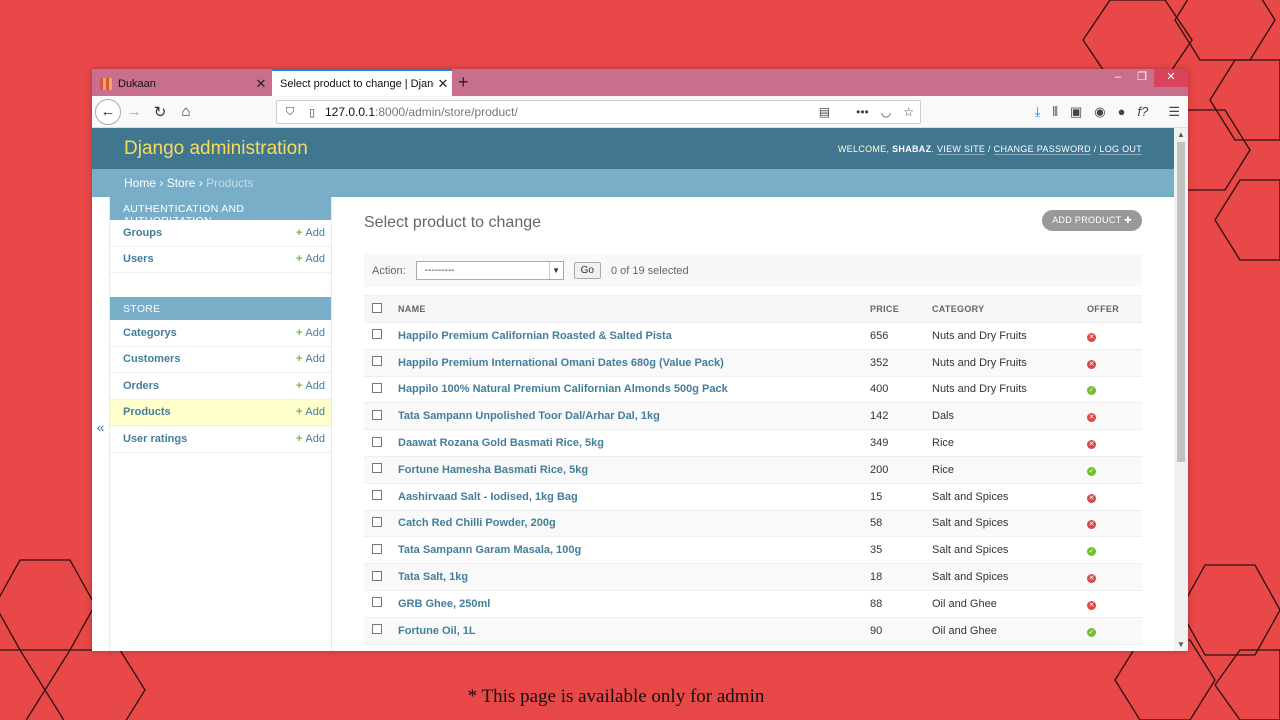 The height and width of the screenshot is (720, 1280). I want to click on breadcrumb-home: Home, so click(140, 183).